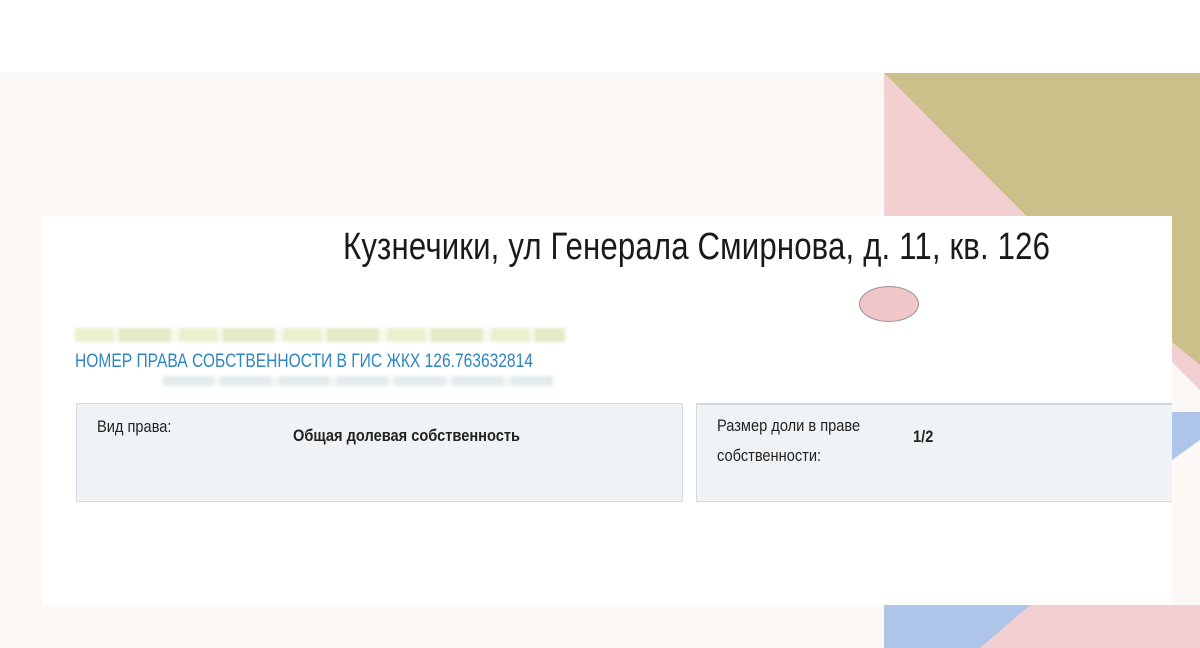 Image resolution: width=1200 pixels, height=648 pixels. What do you see at coordinates (889, 304) in the screenshot?
I see `highlight-oval` at bounding box center [889, 304].